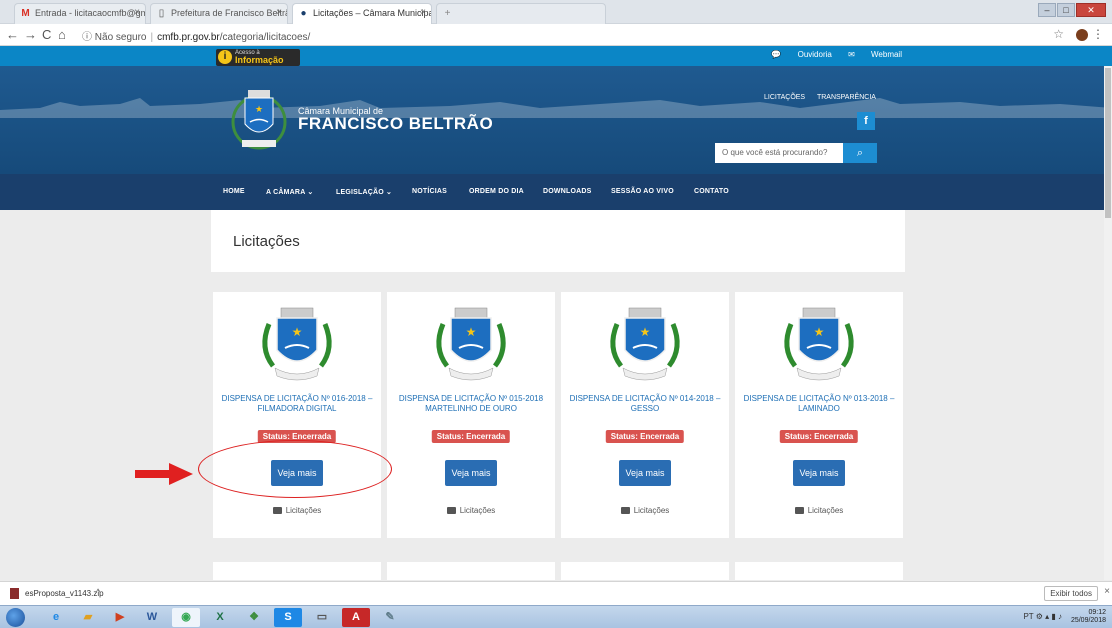  Describe the element at coordinates (1098, 34) in the screenshot. I see `menu-kebab-icon: ⋮` at that location.